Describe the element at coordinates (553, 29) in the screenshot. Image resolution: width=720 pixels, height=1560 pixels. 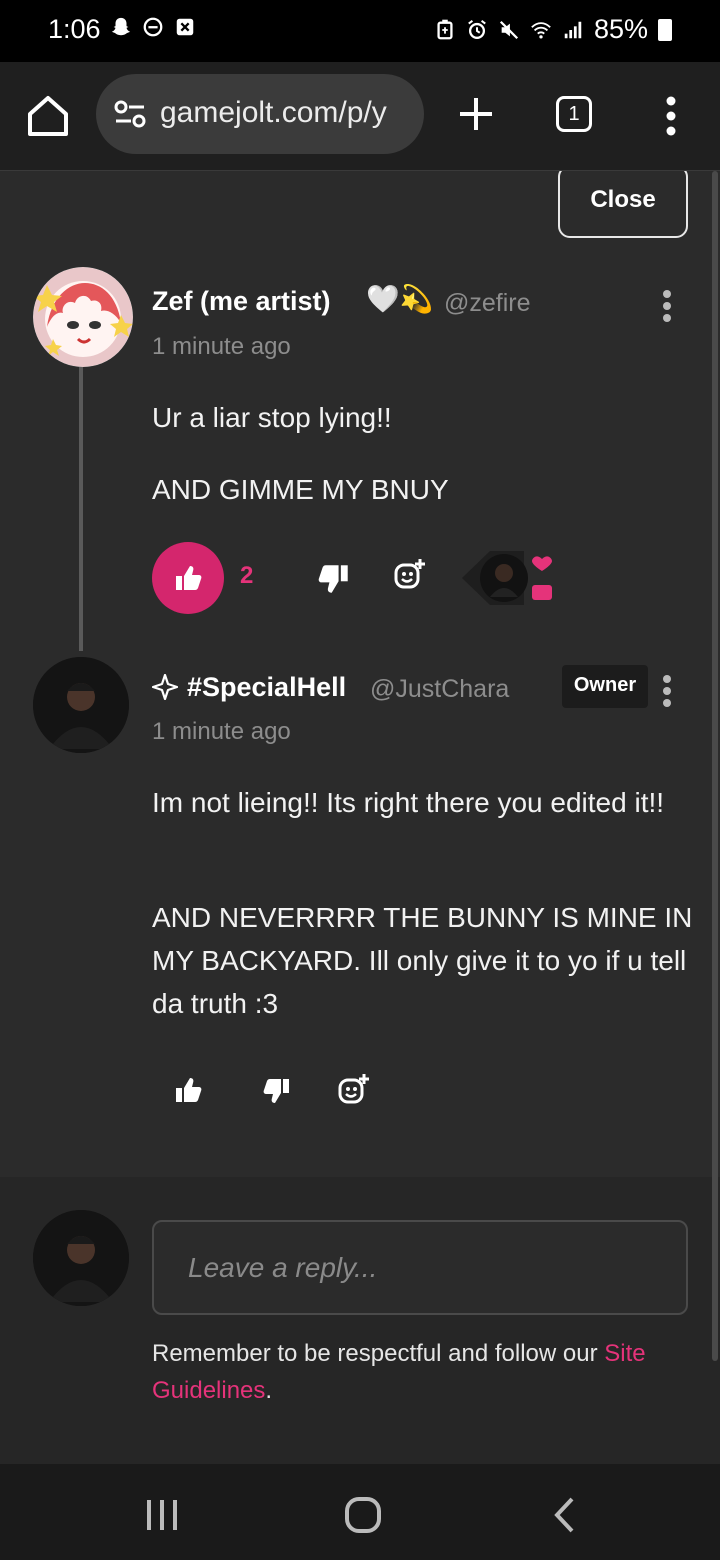
I see `status-right: 85%` at that location.